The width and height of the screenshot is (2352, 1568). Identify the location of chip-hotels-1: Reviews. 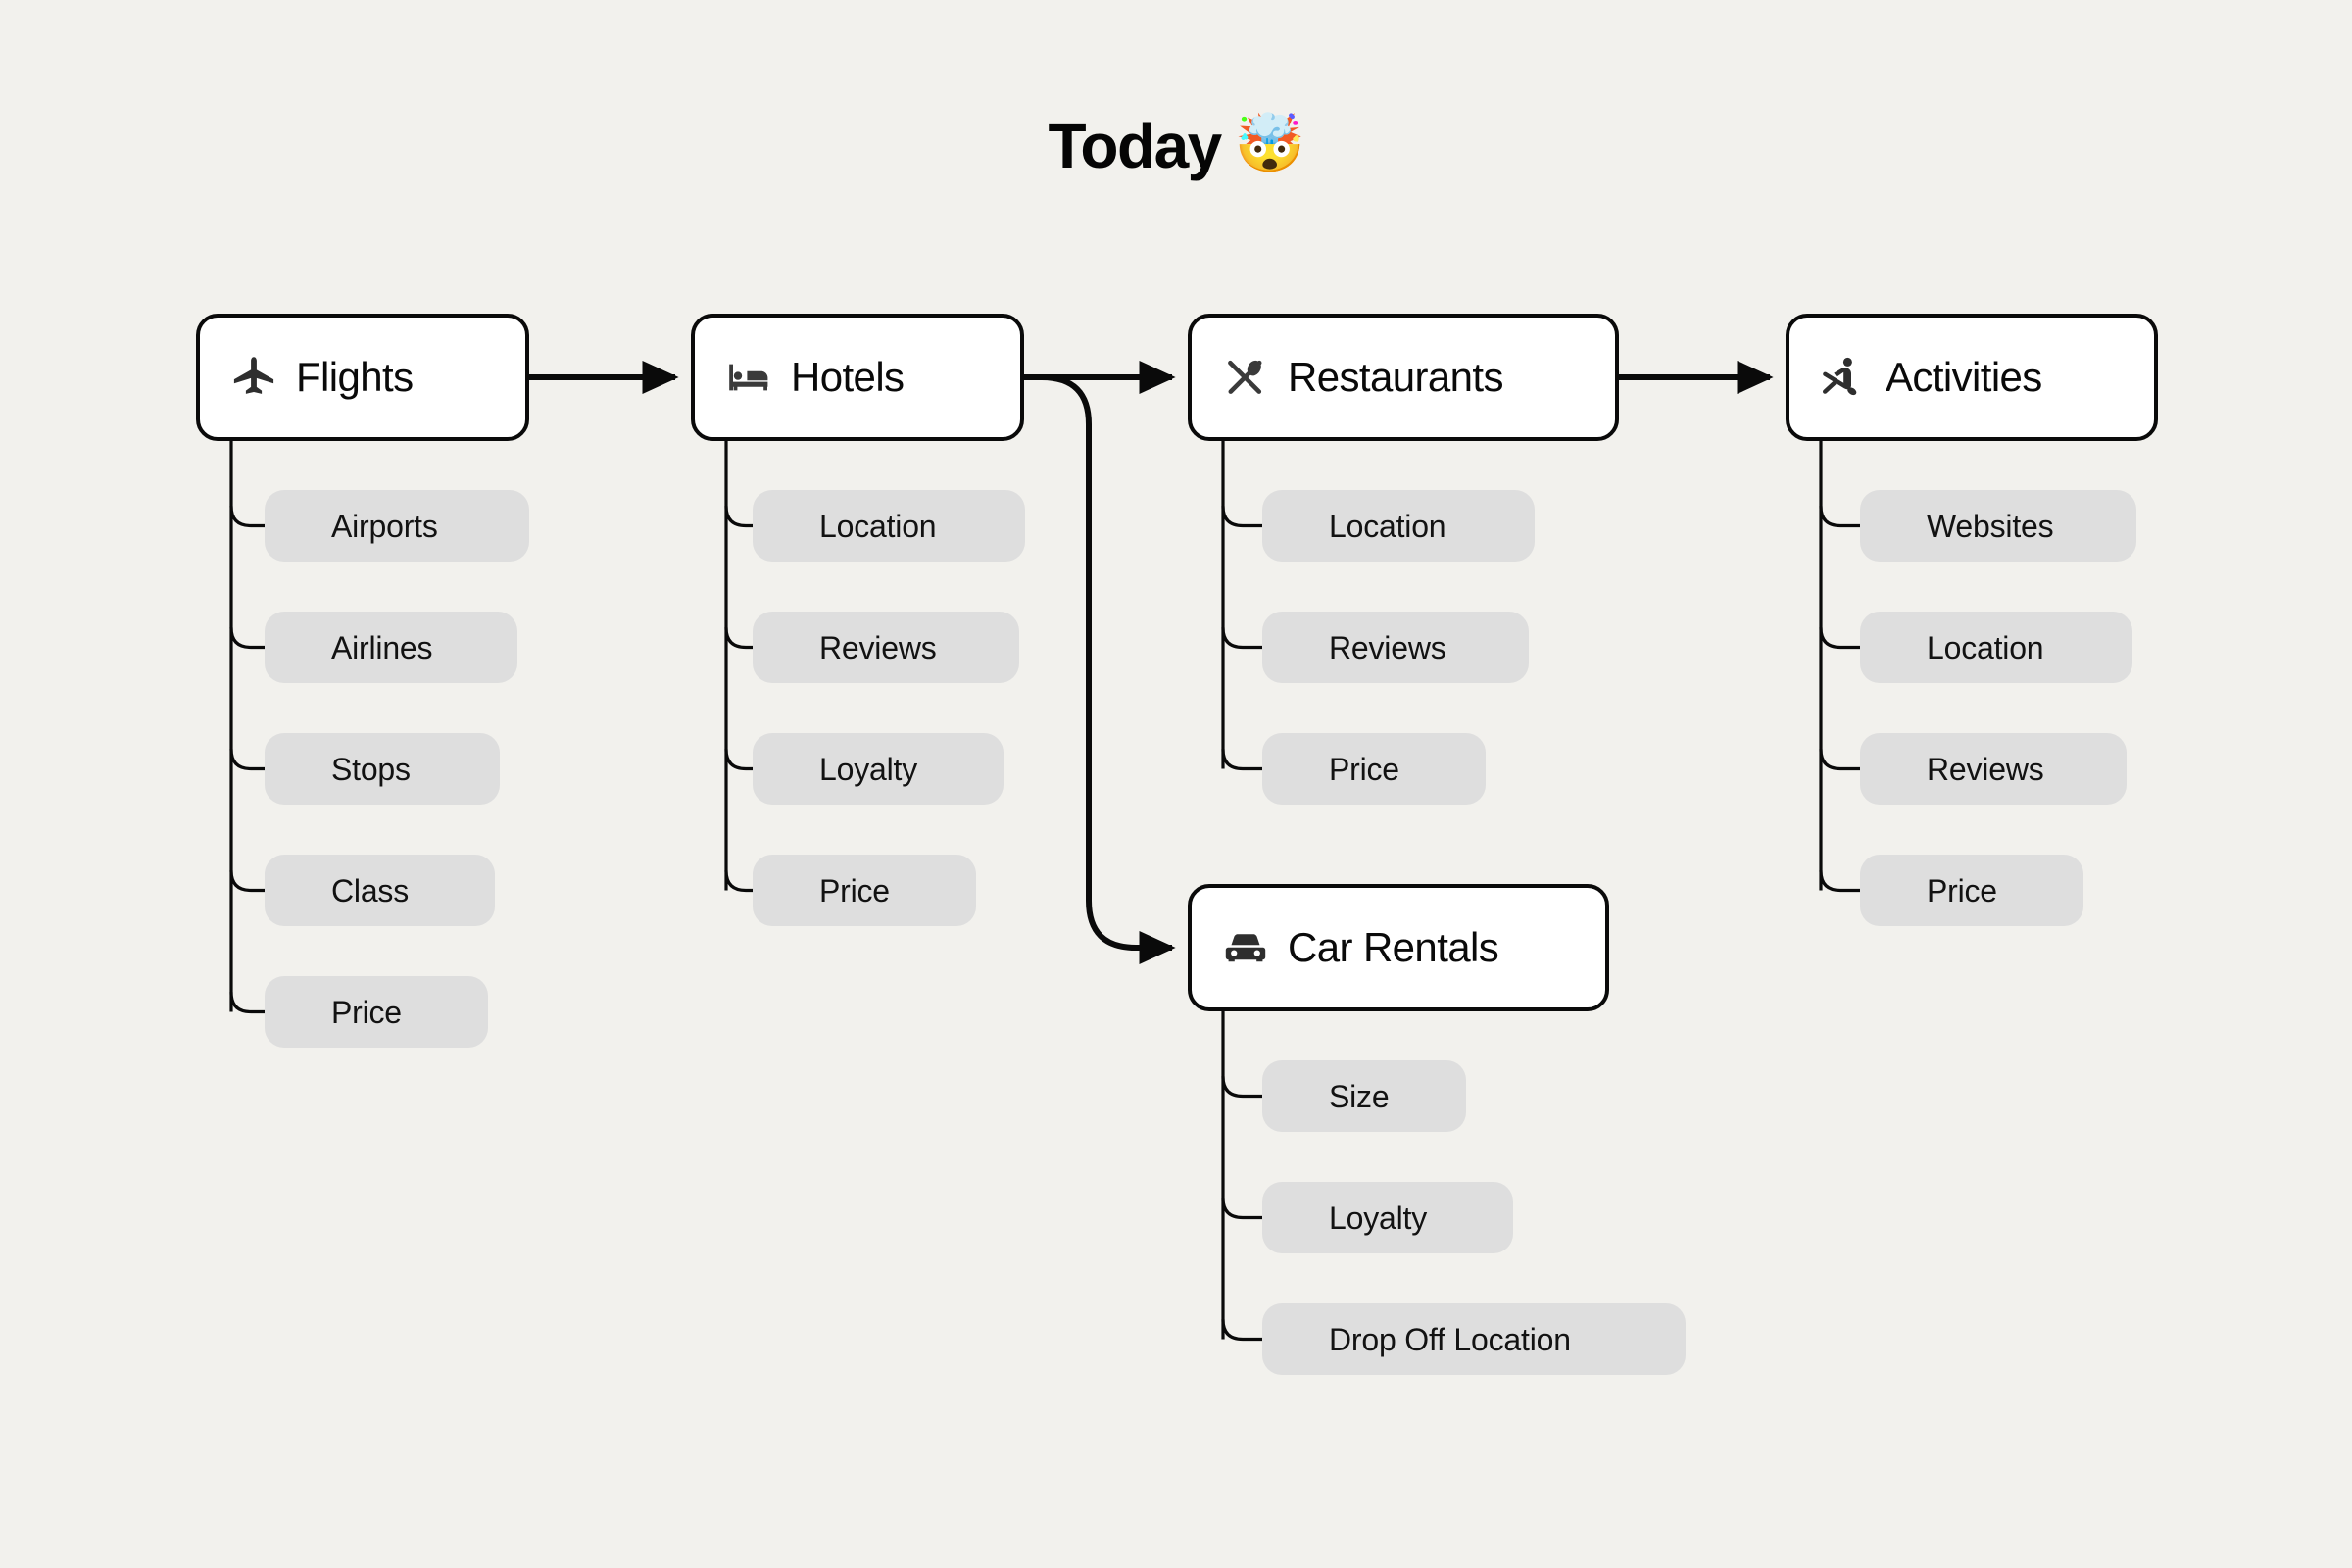
(886, 647).